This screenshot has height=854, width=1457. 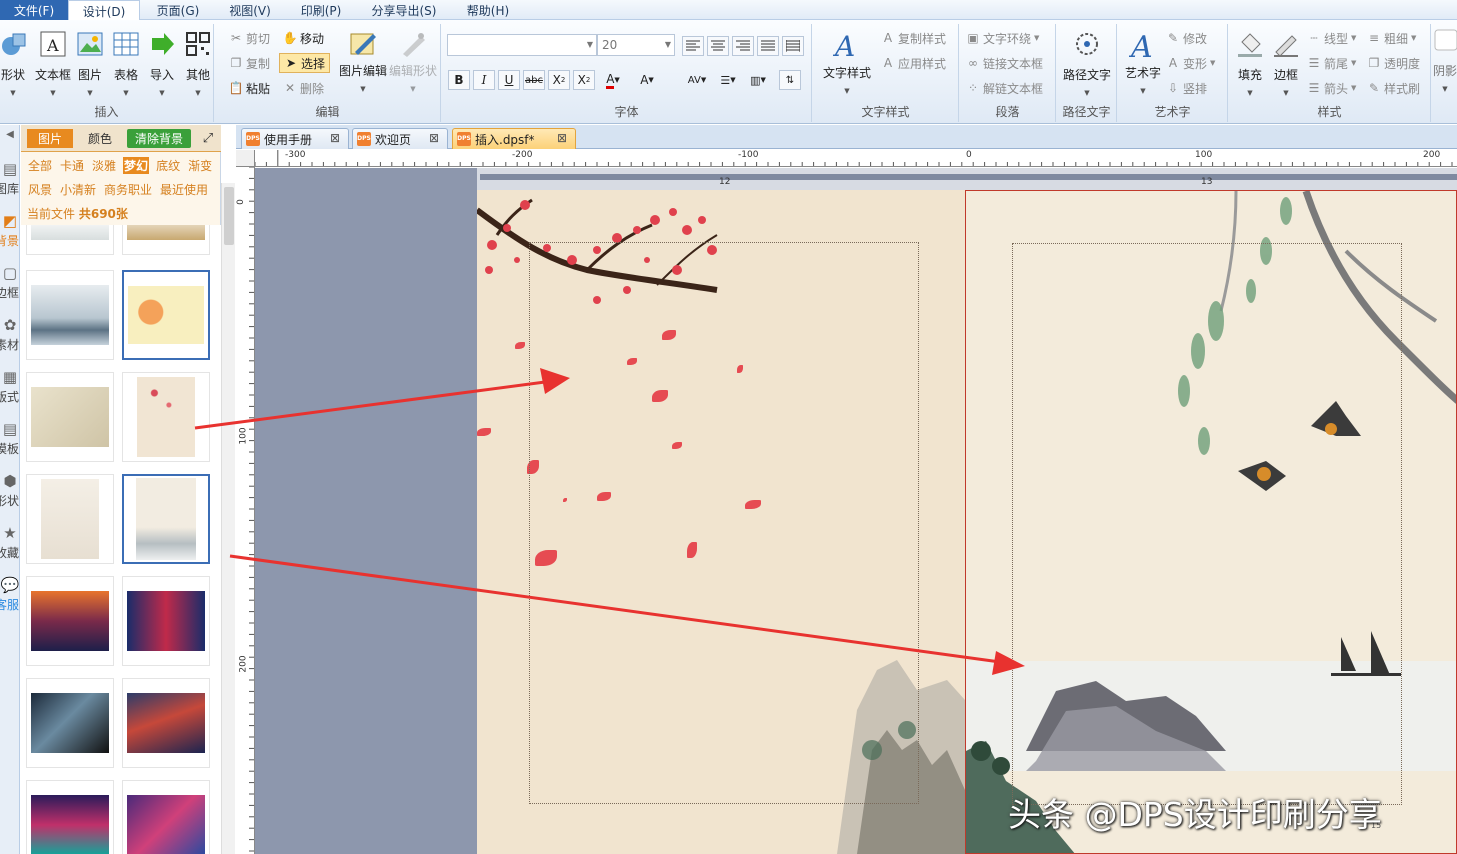 I want to click on table-button: 表格 ▼, so click(x=126, y=65).